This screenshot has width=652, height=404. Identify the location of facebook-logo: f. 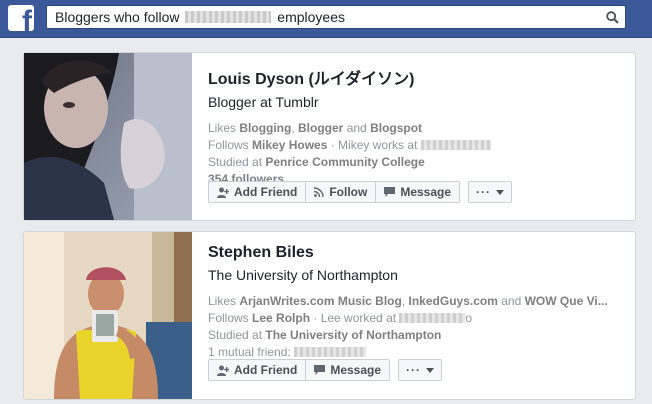
(21, 18).